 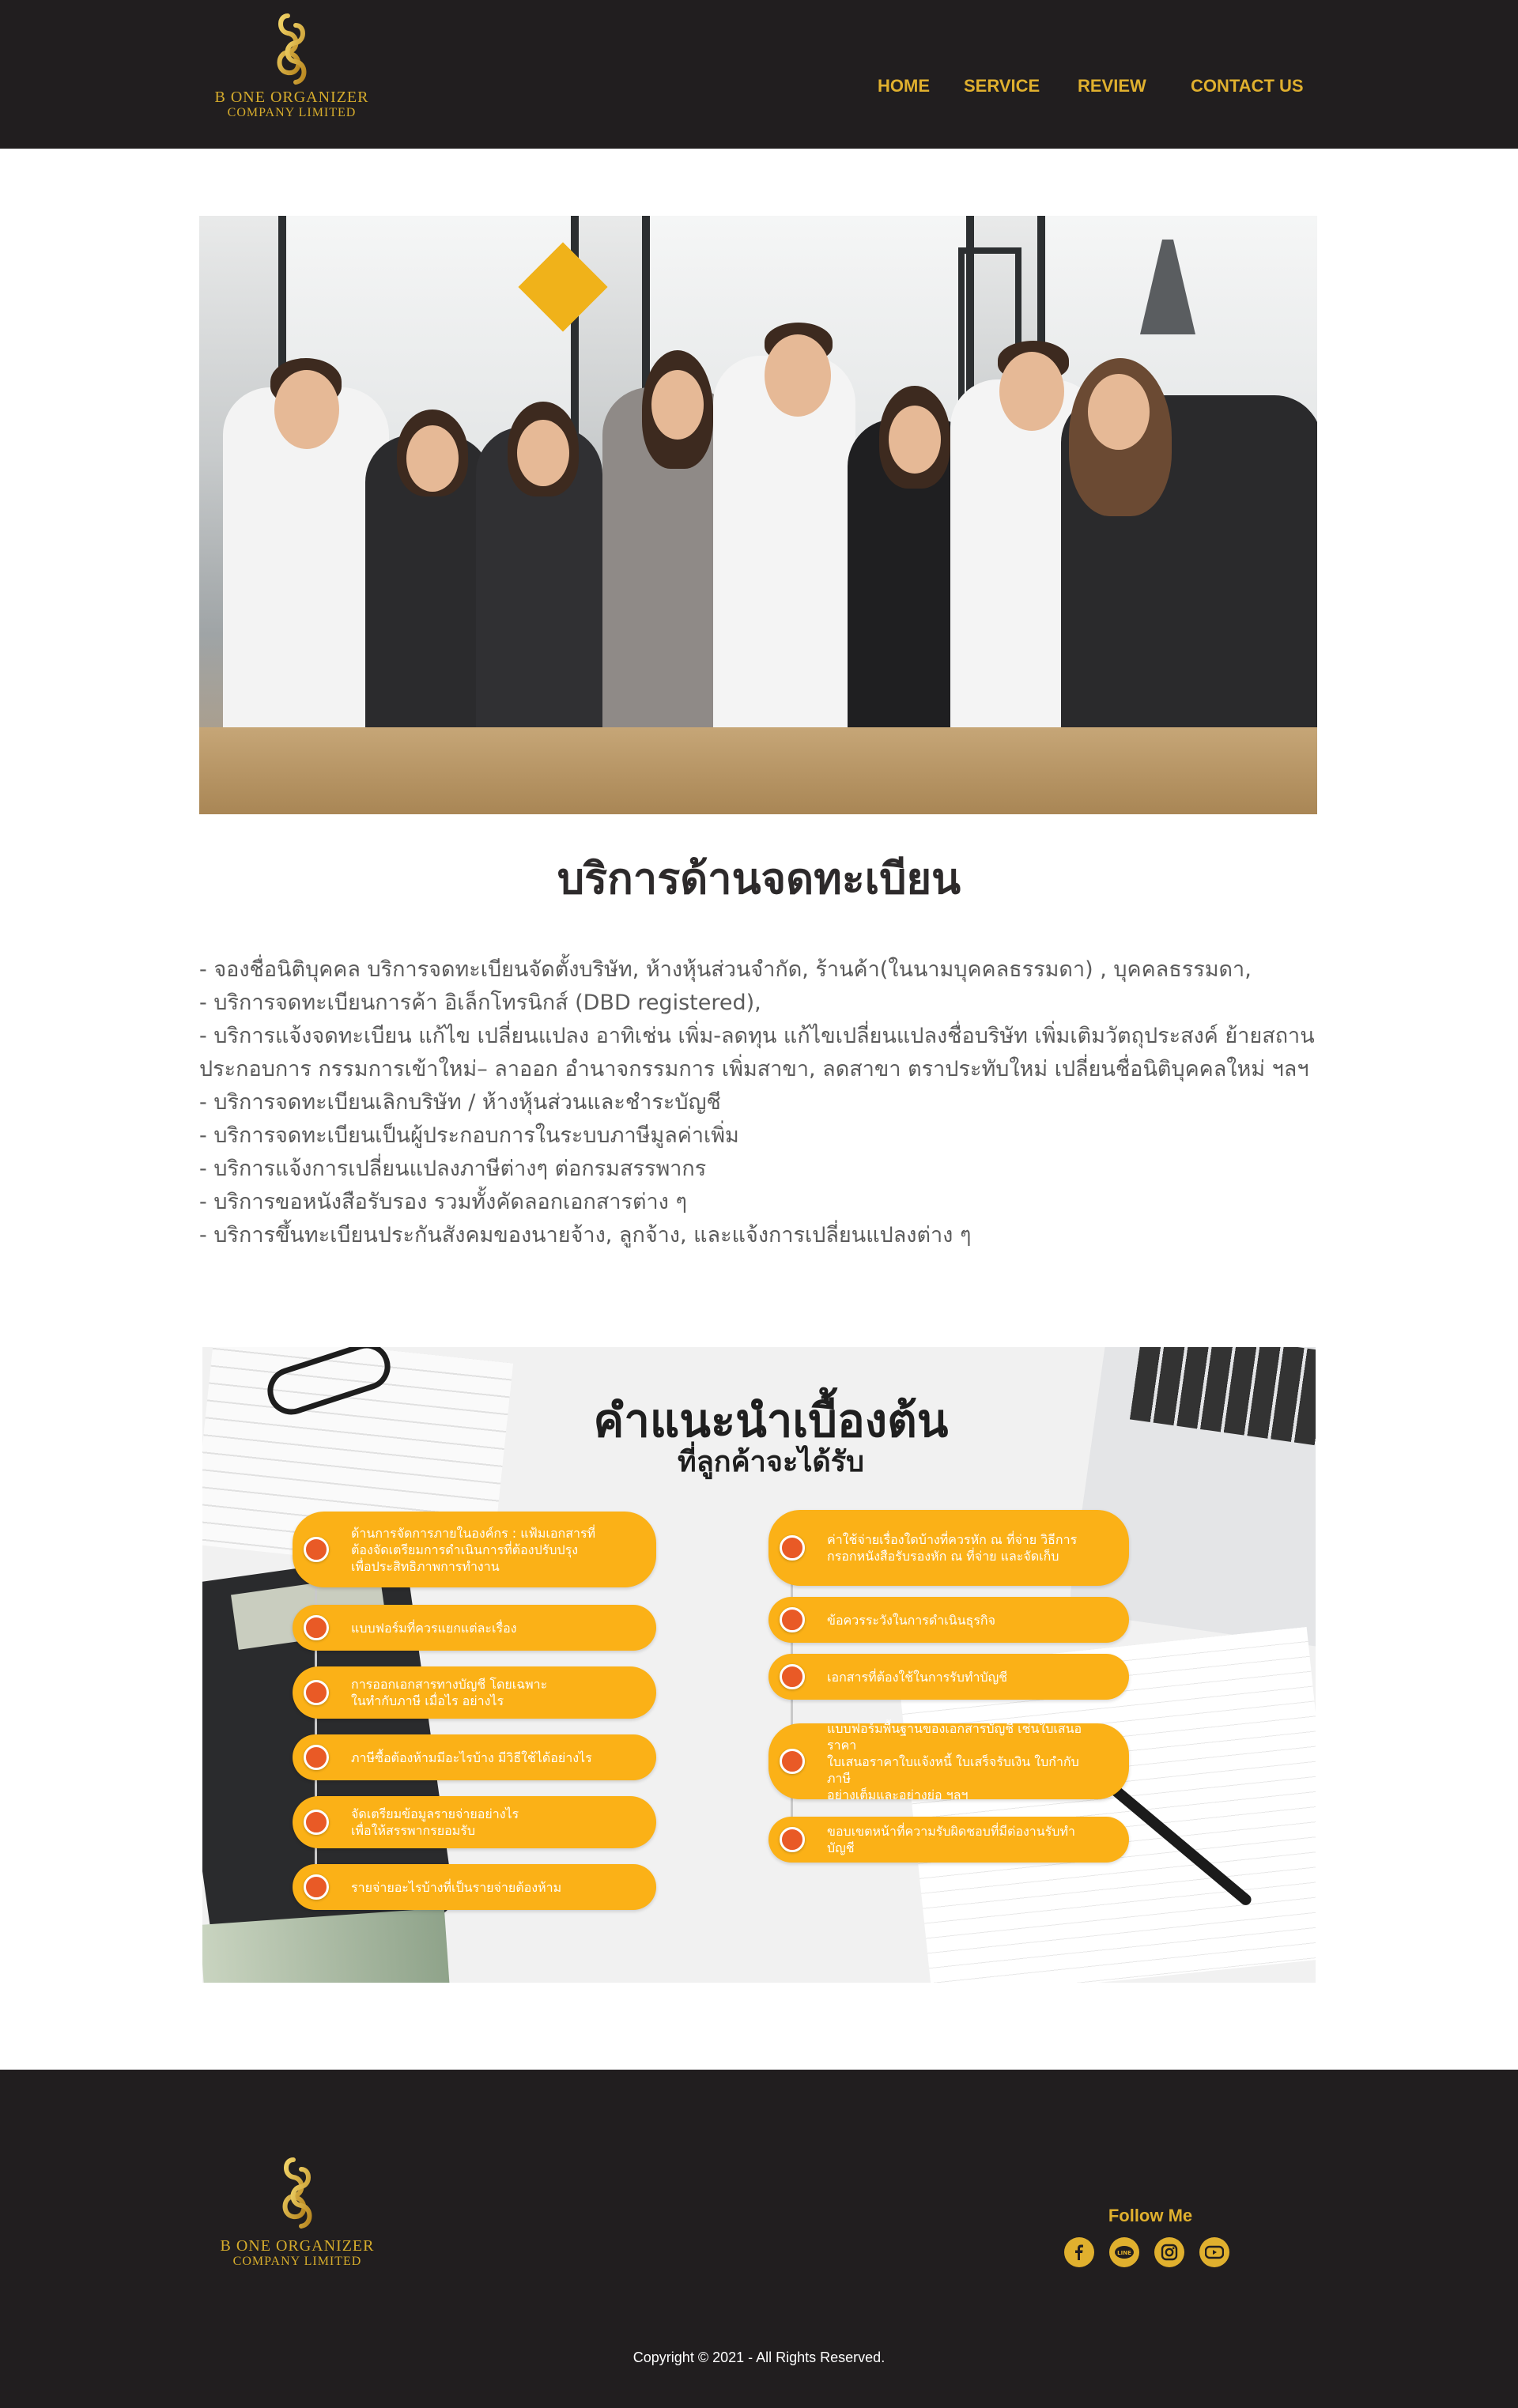 What do you see at coordinates (1079, 2252) in the screenshot?
I see `facebook-icon` at bounding box center [1079, 2252].